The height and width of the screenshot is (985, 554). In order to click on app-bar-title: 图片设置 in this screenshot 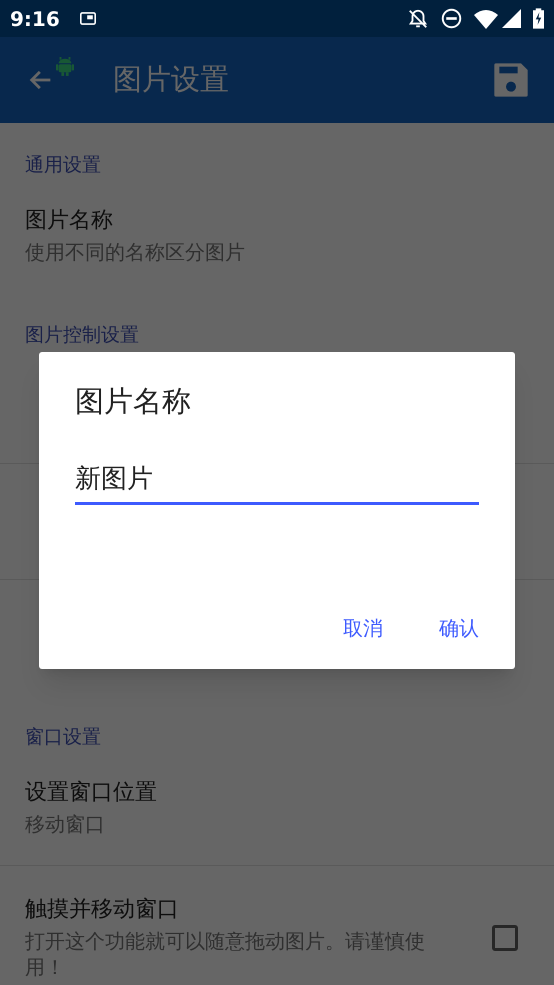, I will do `click(171, 79)`.